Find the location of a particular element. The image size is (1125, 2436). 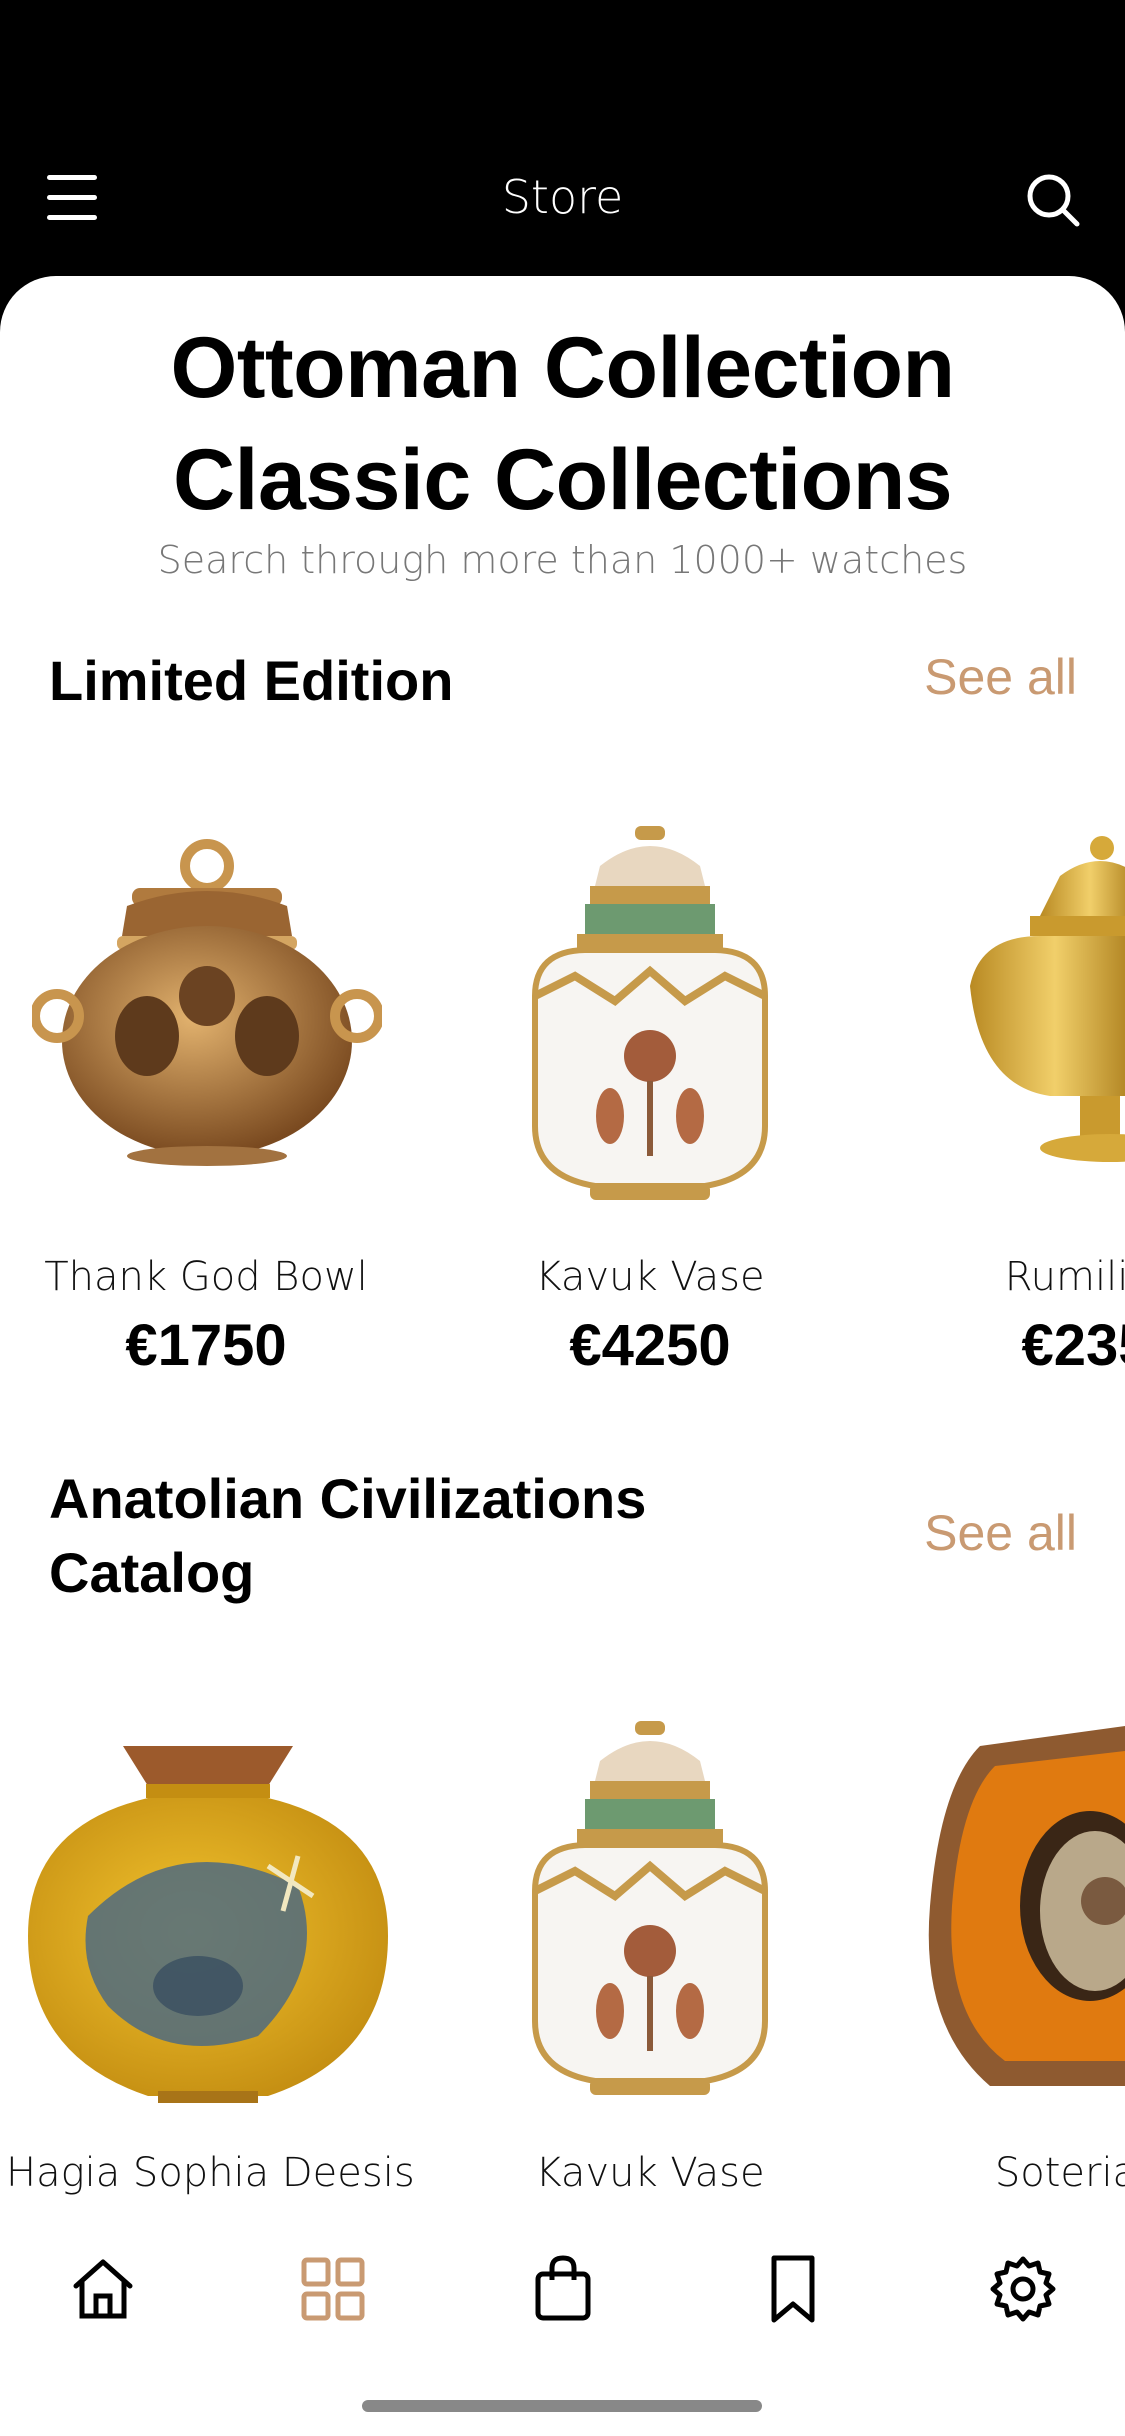

page-title: Store is located at coordinates (562, 197).